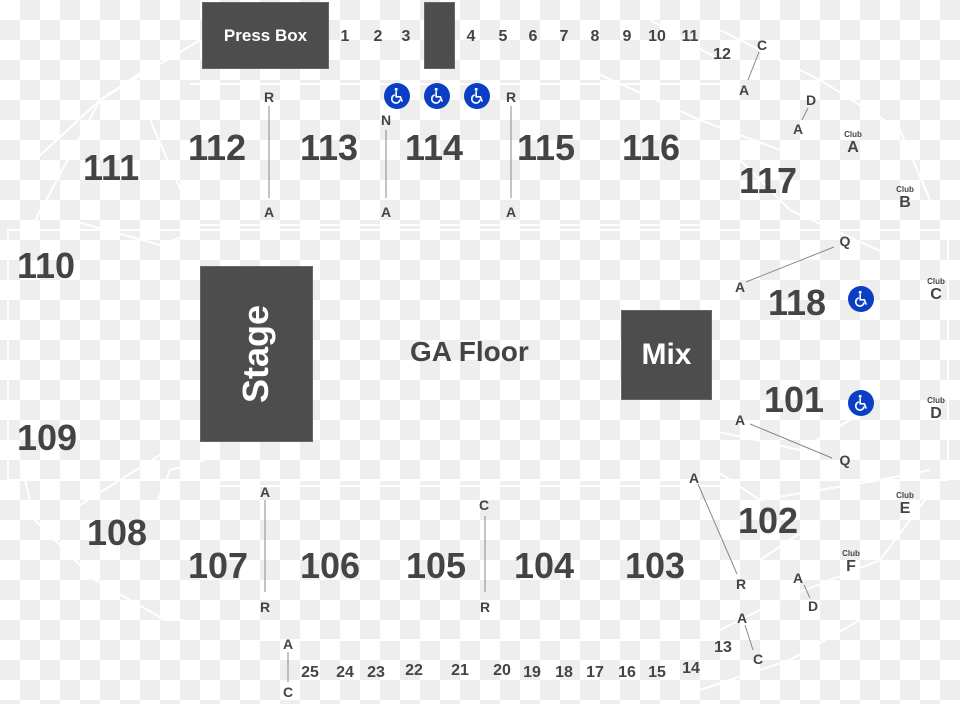 This screenshot has width=960, height=704. What do you see at coordinates (768, 521) in the screenshot?
I see `section-102: 102` at bounding box center [768, 521].